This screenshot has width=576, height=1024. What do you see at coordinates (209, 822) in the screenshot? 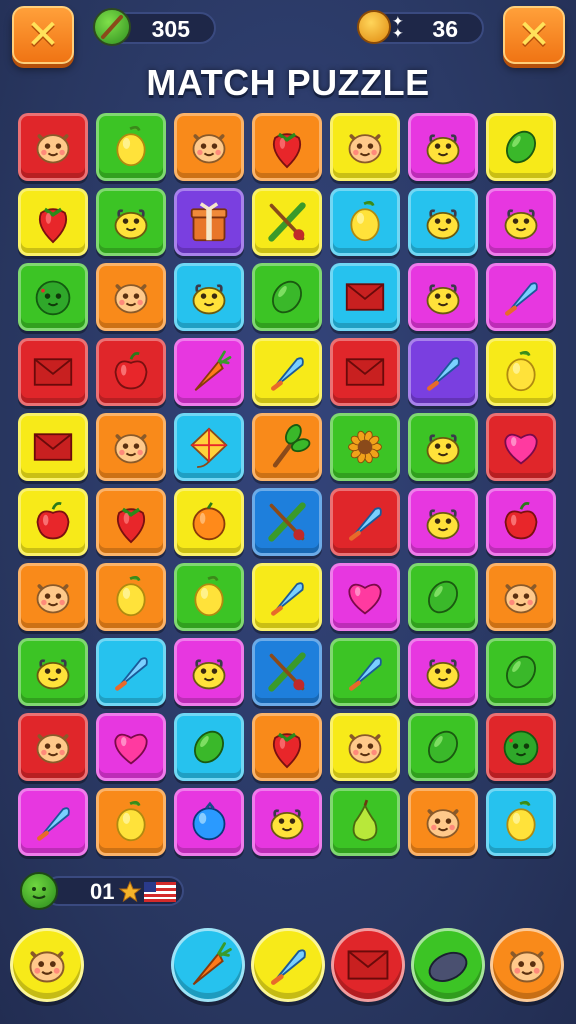
I see `tile-berry` at bounding box center [209, 822].